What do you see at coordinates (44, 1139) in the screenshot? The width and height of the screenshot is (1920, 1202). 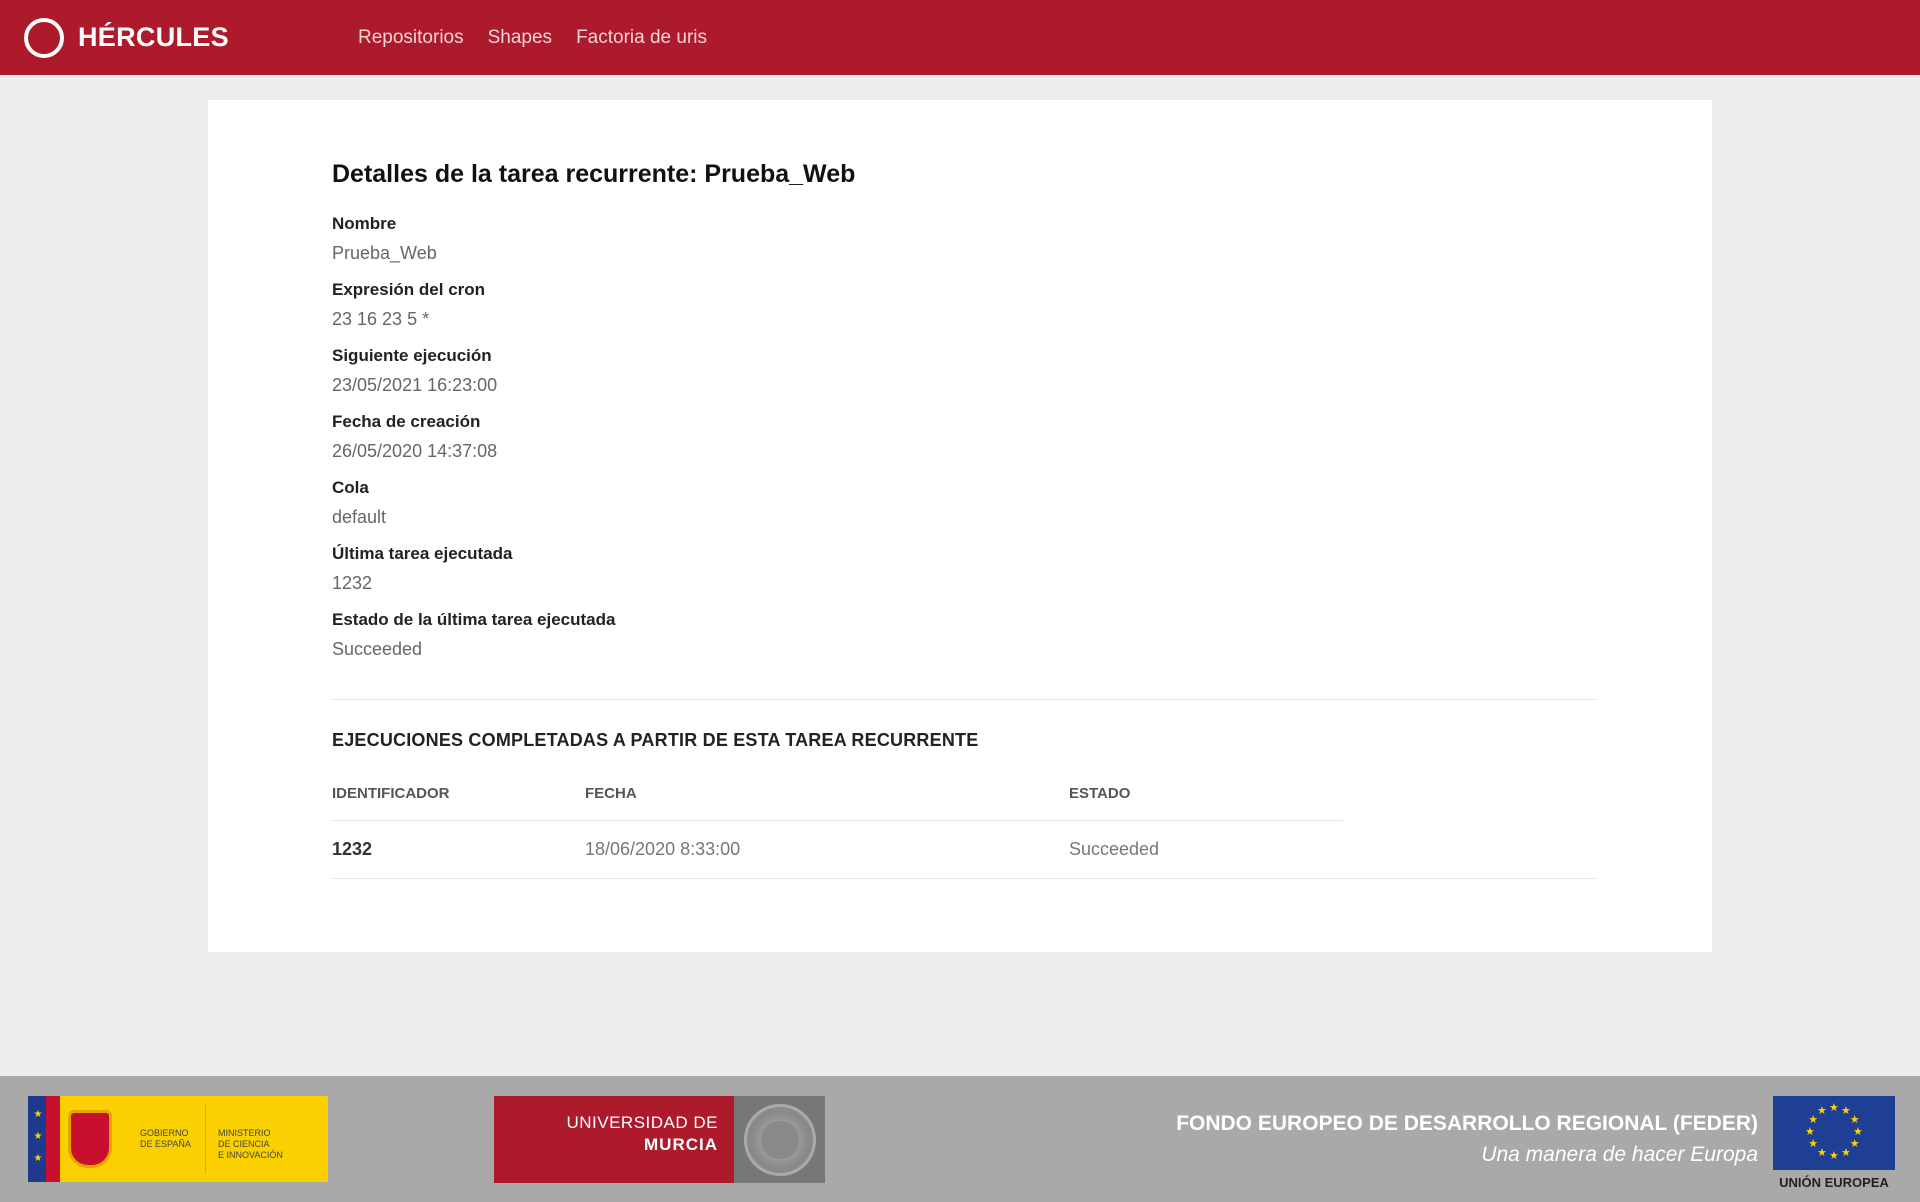 I see `eu-spain-flag-icon: ★ ★ ★` at bounding box center [44, 1139].